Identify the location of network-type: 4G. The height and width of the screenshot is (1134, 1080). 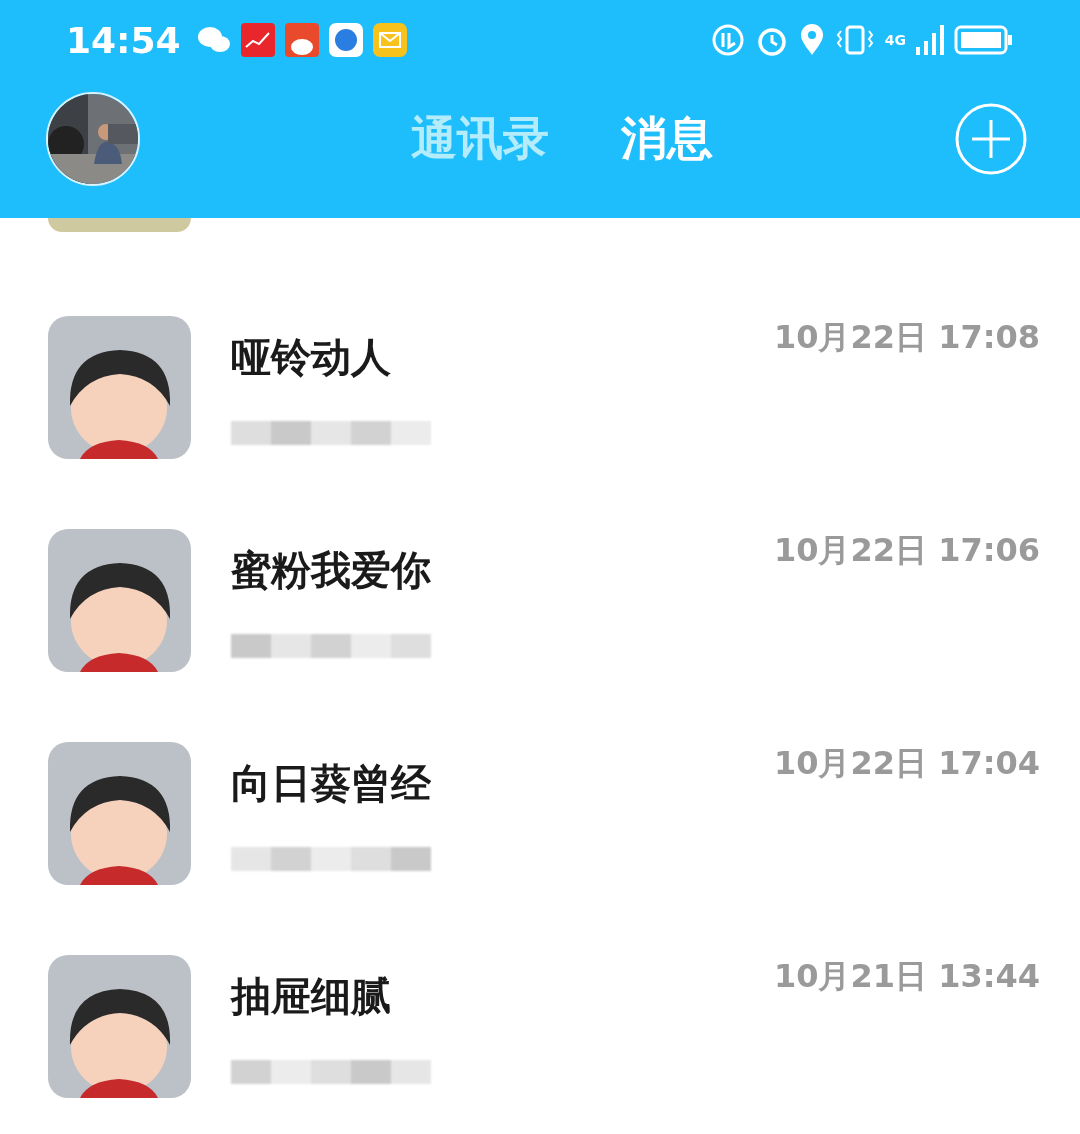
(895, 40).